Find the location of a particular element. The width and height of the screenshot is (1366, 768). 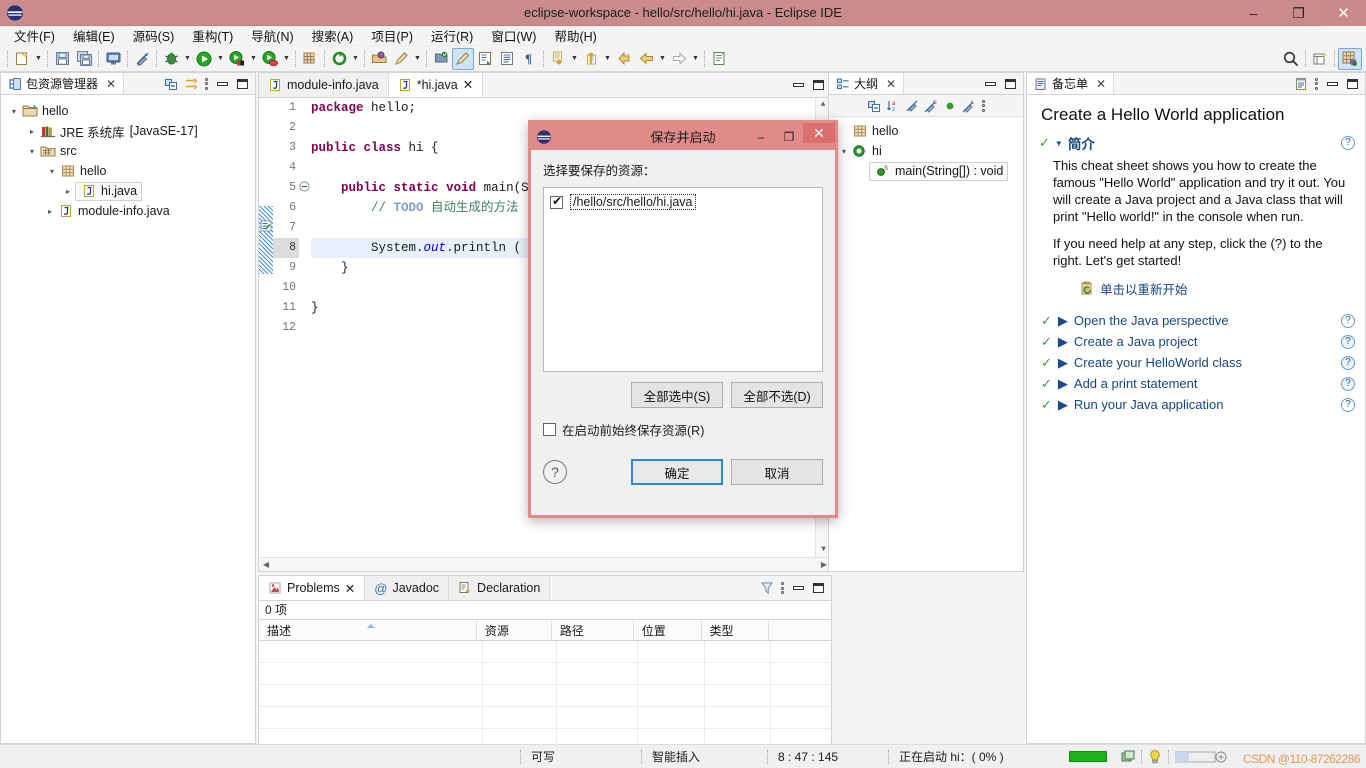

java-perspective-icon is located at coordinates (1350, 59).